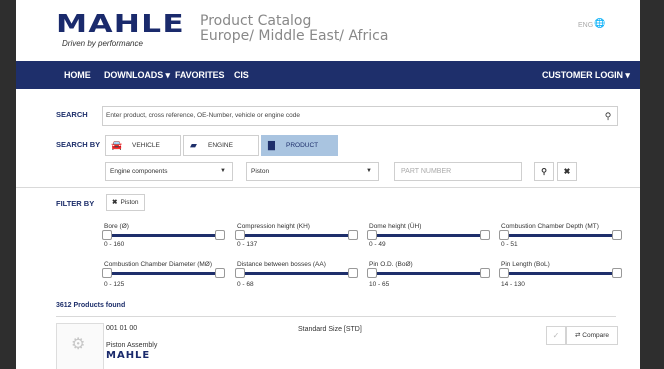  I want to click on nav-home: HOME, so click(77, 75).